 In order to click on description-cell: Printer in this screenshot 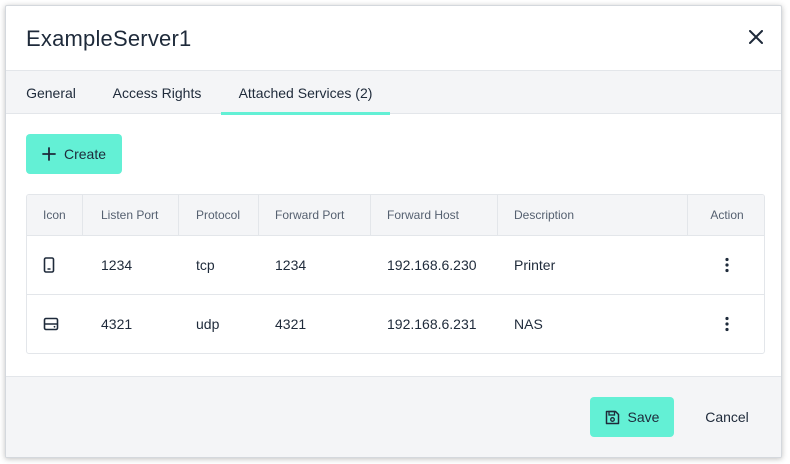, I will do `click(535, 265)`.